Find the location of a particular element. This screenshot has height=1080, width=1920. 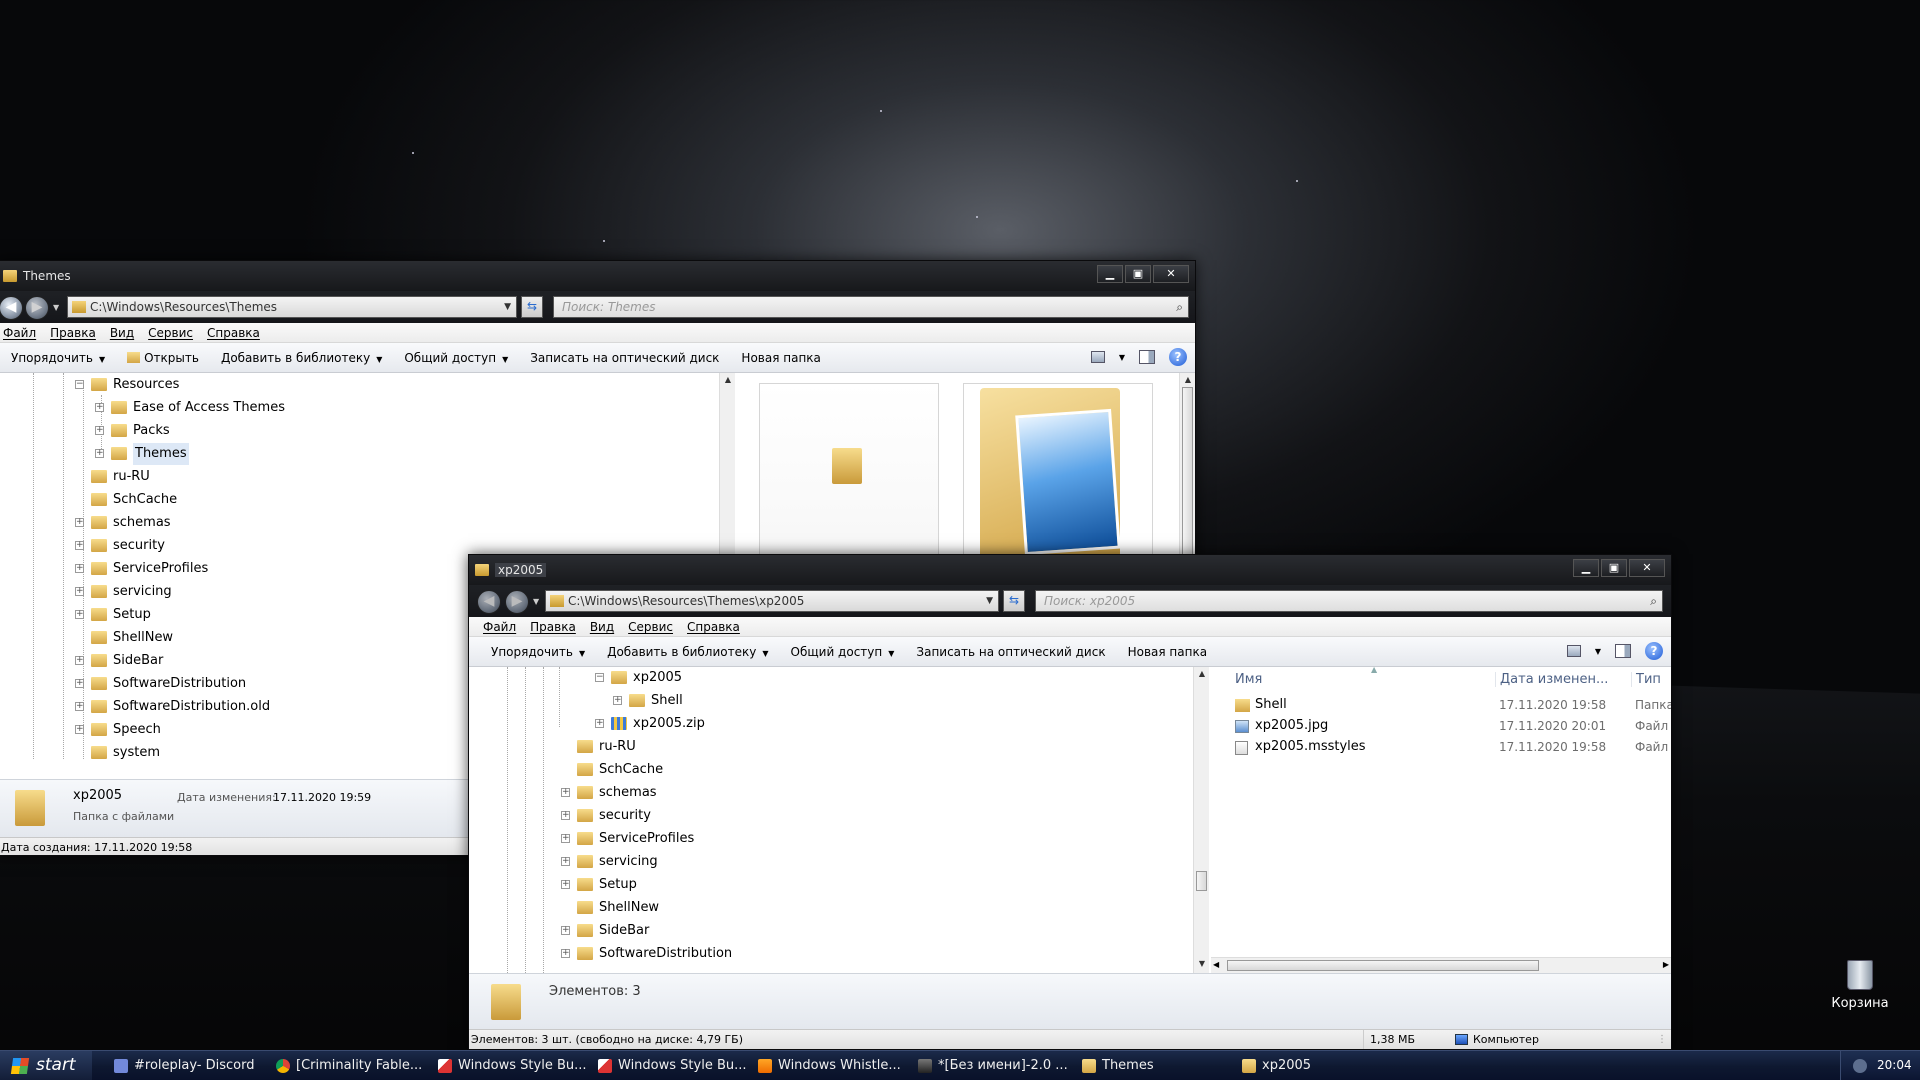

file-row: Shell 17.11.2020 19:58 Папка с is located at coordinates (1441, 705).